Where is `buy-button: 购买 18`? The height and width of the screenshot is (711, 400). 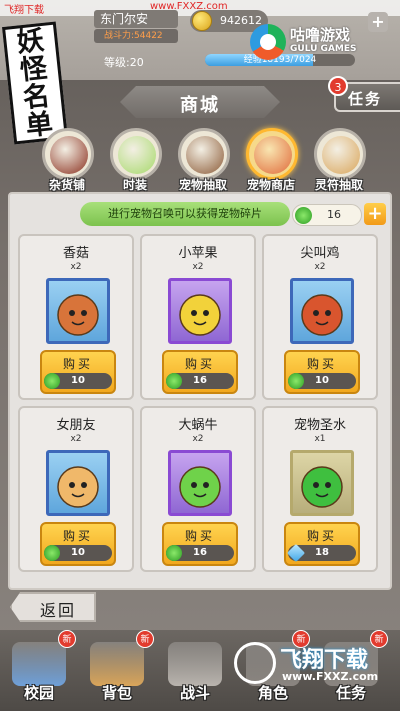 buy-button: 购买 18 is located at coordinates (322, 544).